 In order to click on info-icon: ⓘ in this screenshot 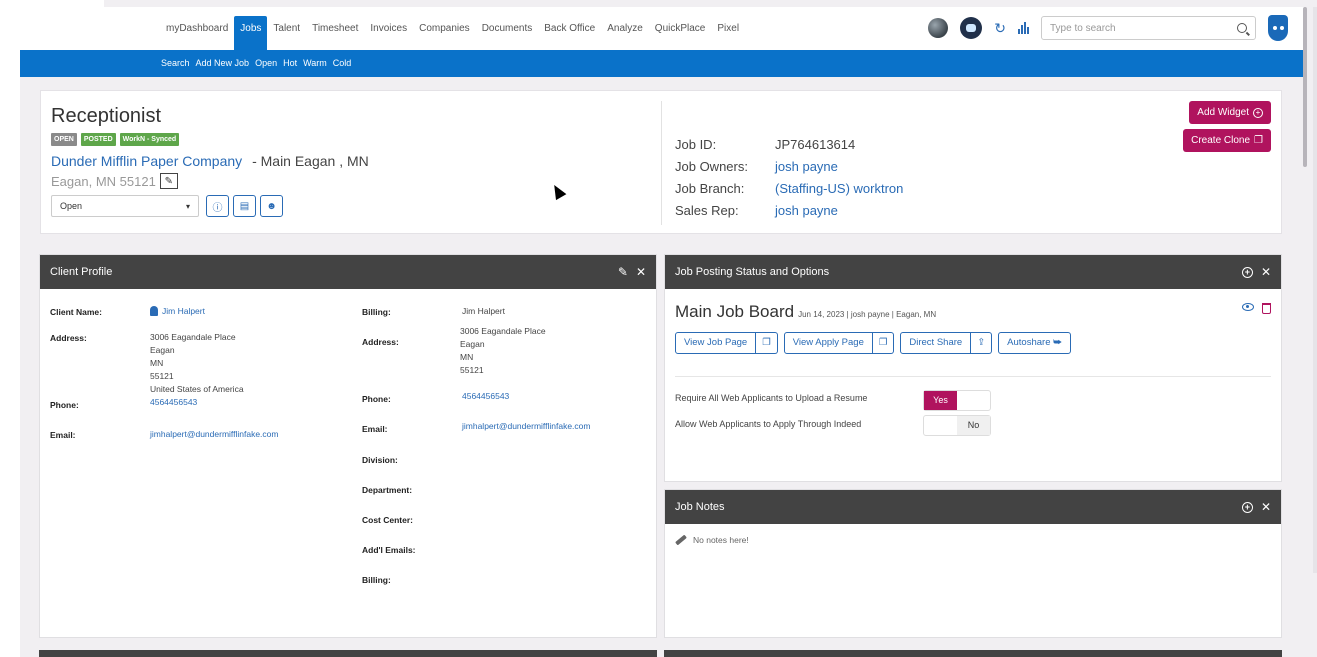, I will do `click(217, 206)`.